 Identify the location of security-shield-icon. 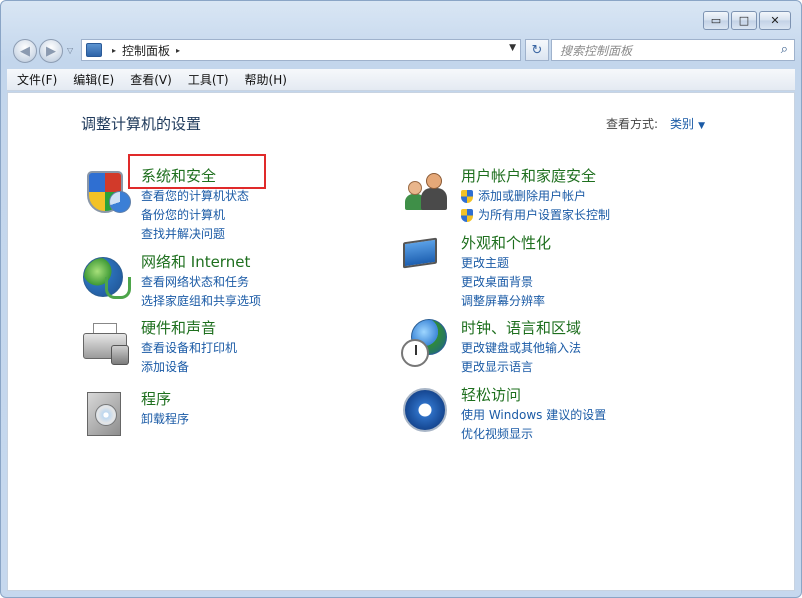
(106, 191).